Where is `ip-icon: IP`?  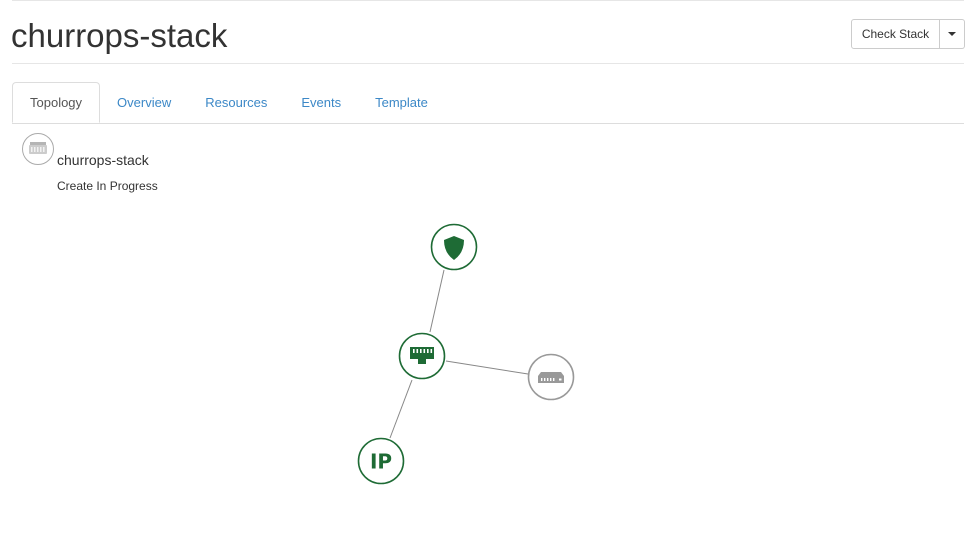
ip-icon: IP is located at coordinates (381, 462).